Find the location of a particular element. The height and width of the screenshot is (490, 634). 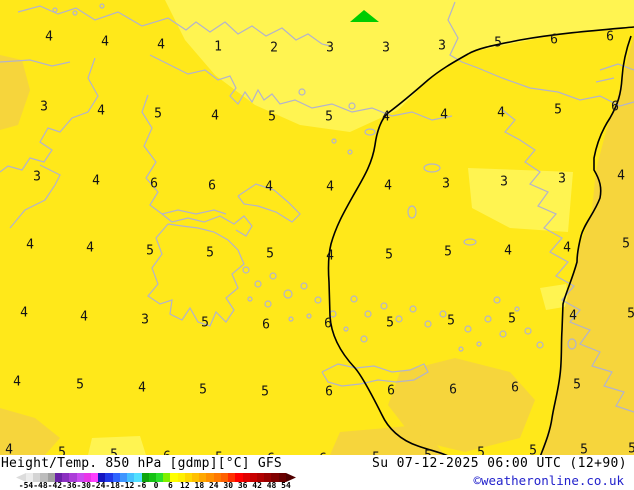

colorbar-tick-label: -48 is located at coordinates (40, 485).